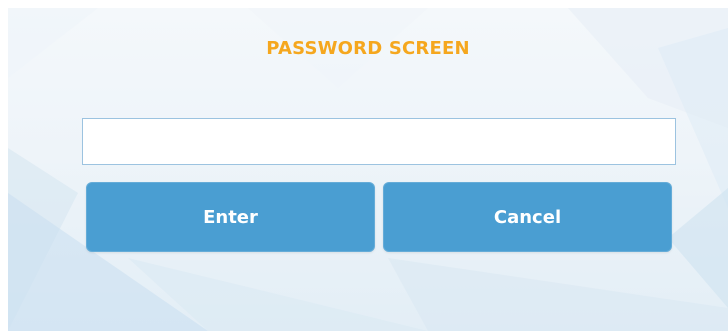 The image size is (728, 331). I want to click on enter-button: Enter, so click(230, 217).